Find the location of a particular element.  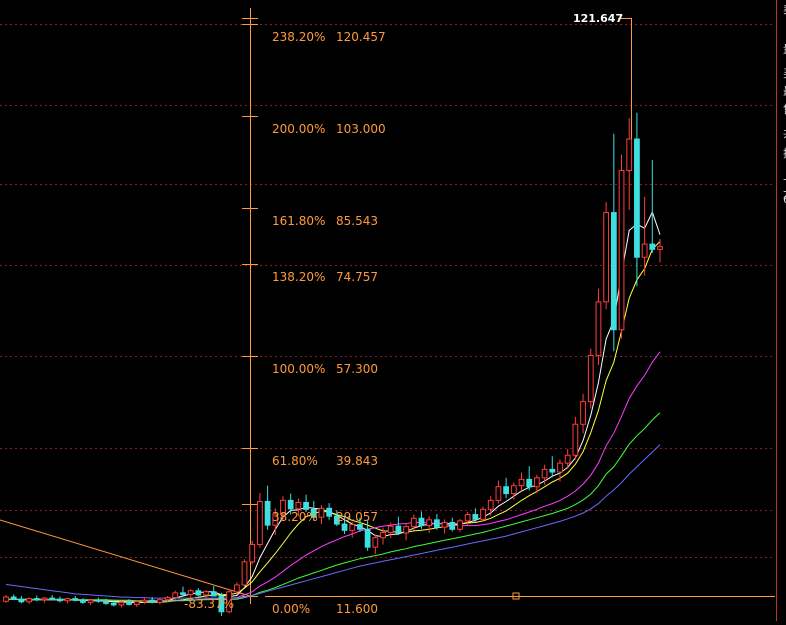

fib-level-price: 57.300 is located at coordinates (357, 369).